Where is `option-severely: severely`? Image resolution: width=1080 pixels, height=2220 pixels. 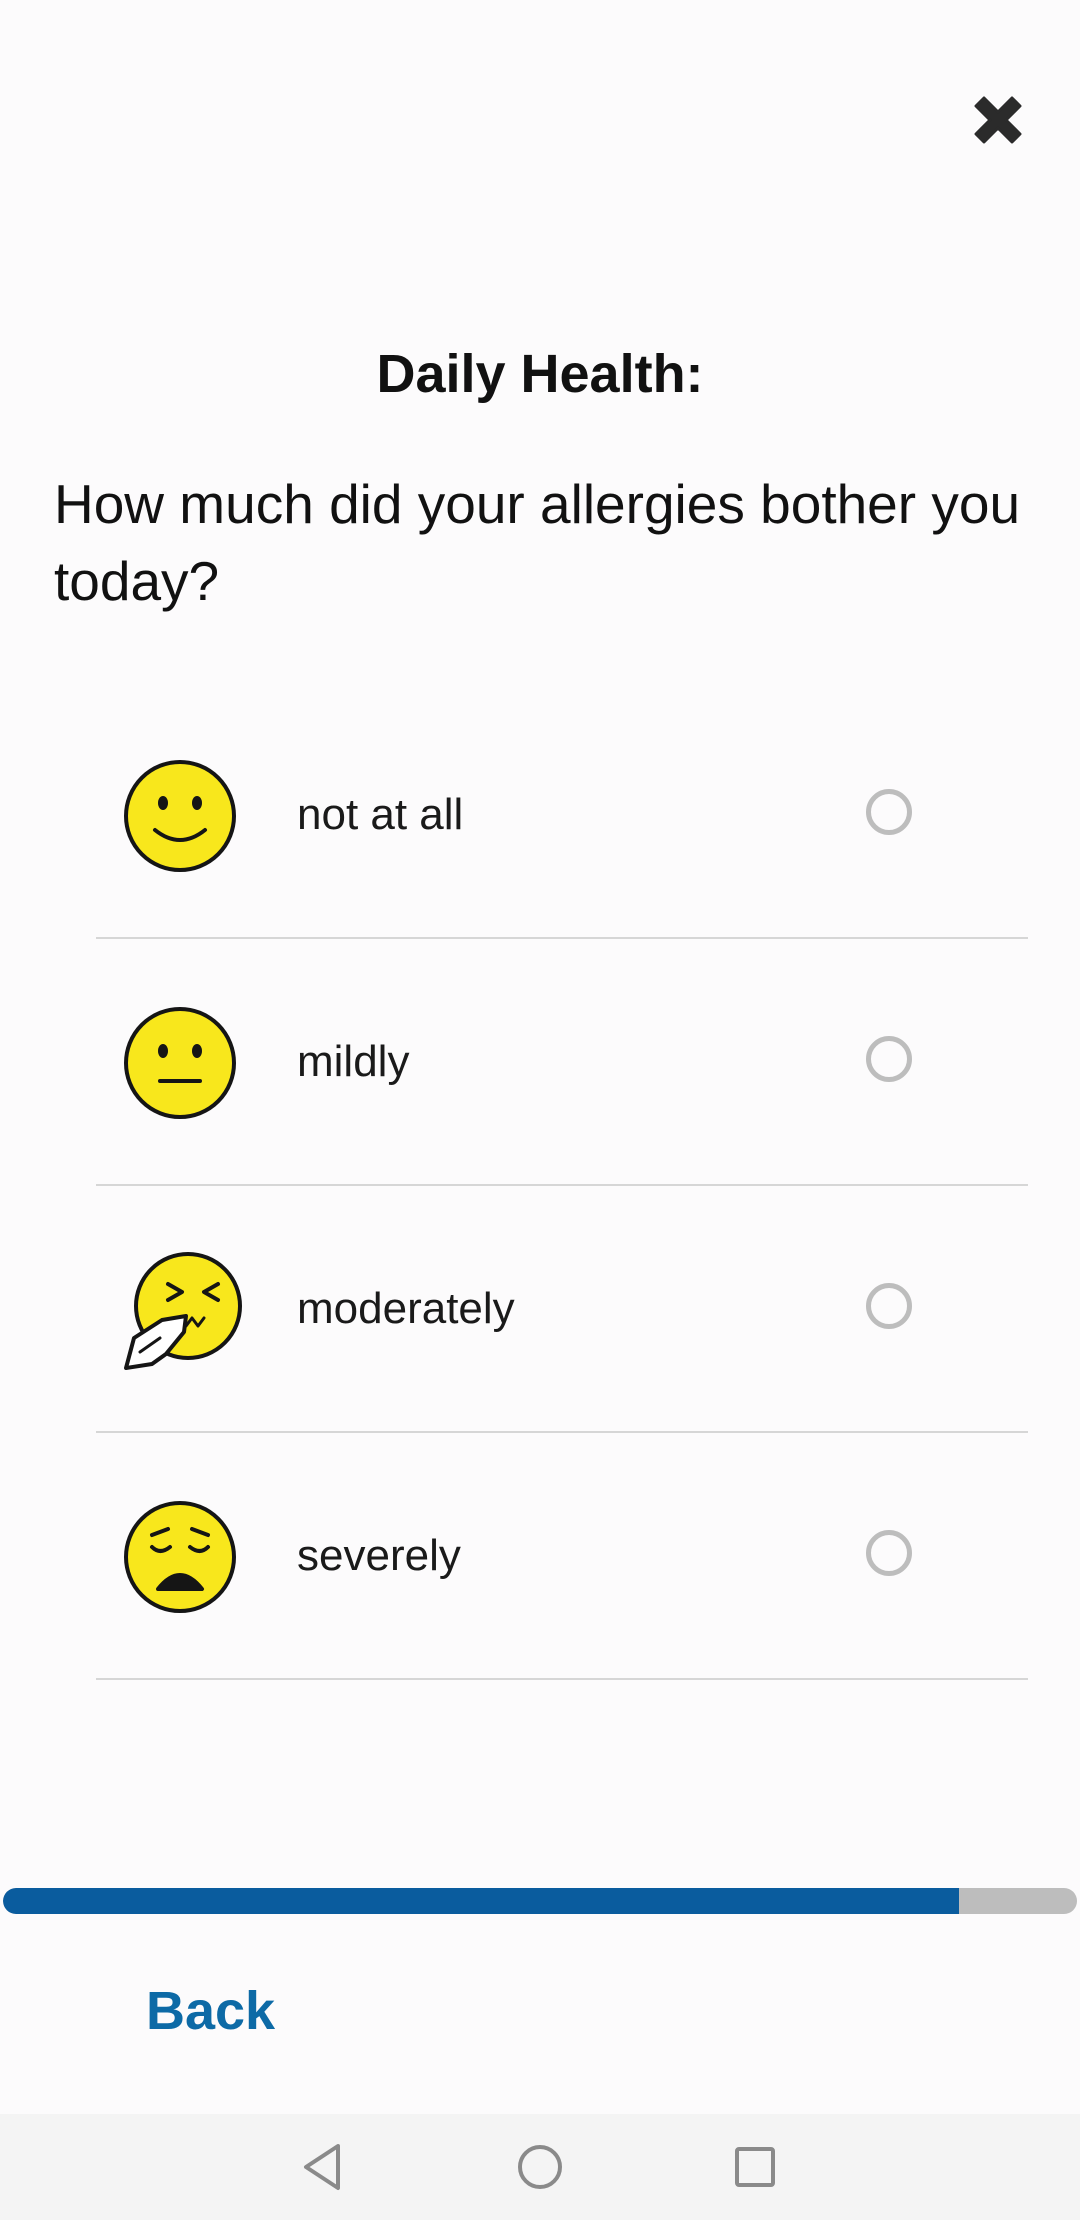
option-severely: severely is located at coordinates (562, 1556).